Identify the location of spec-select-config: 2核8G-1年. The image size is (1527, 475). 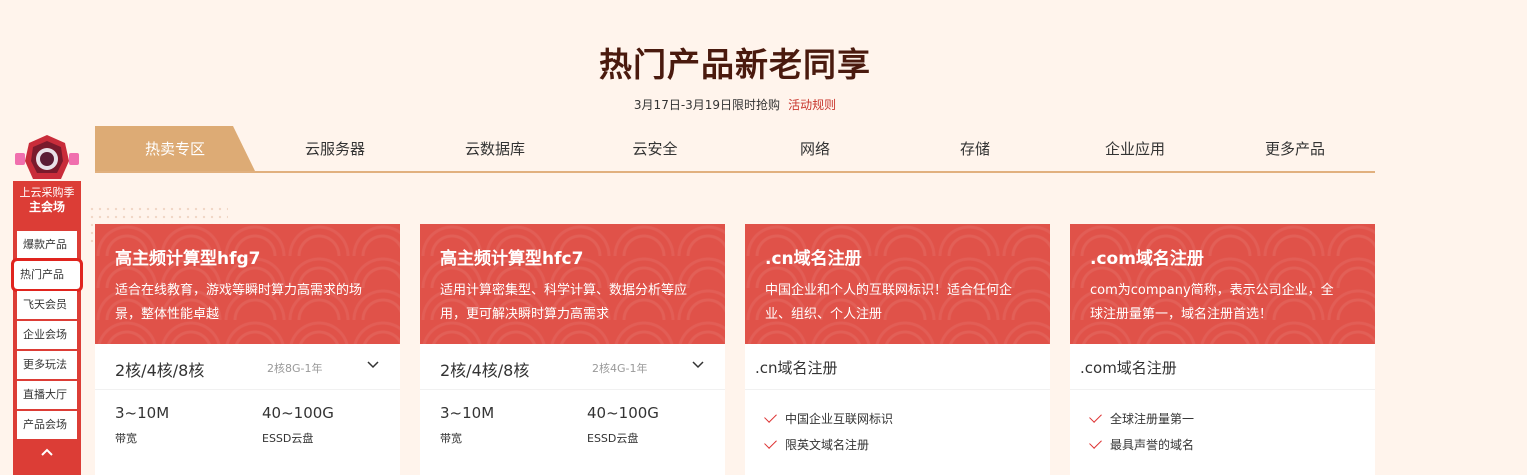
(295, 368).